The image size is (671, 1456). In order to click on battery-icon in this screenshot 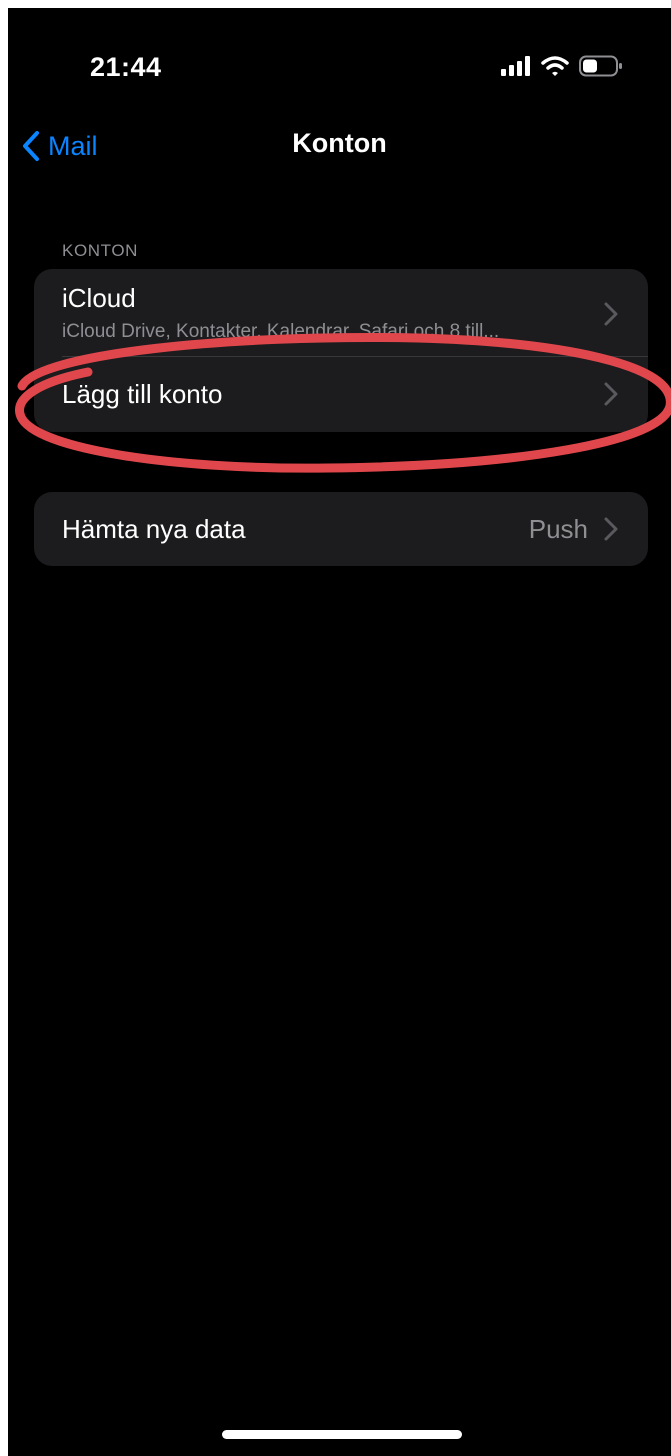, I will do `click(600, 66)`.